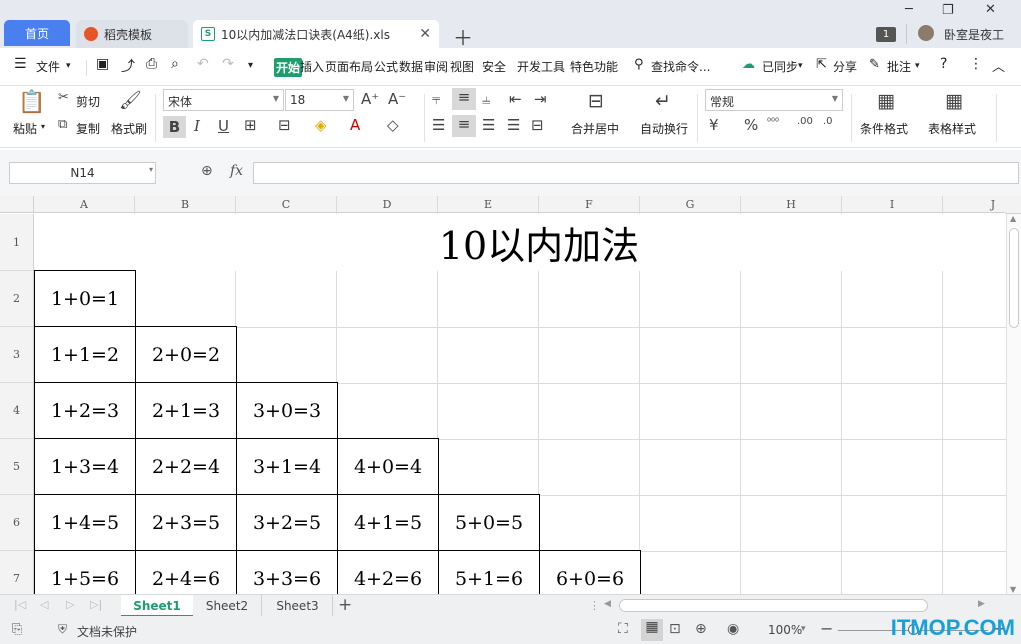 This screenshot has width=1021, height=644. What do you see at coordinates (652, 630) in the screenshot?
I see `normal-view-icon: ▦` at bounding box center [652, 630].